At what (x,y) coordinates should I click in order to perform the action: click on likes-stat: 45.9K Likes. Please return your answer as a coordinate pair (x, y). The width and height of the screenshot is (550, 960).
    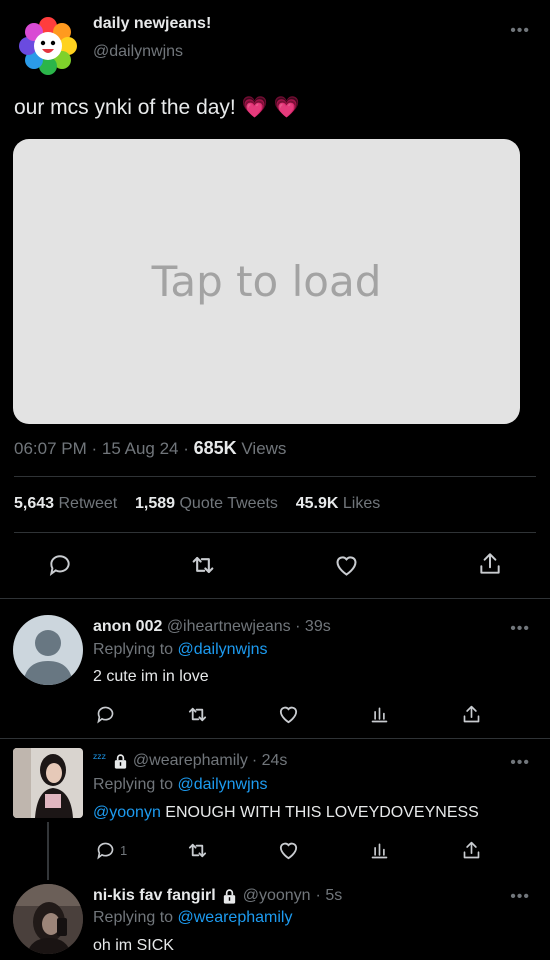
    Looking at the image, I should click on (338, 503).